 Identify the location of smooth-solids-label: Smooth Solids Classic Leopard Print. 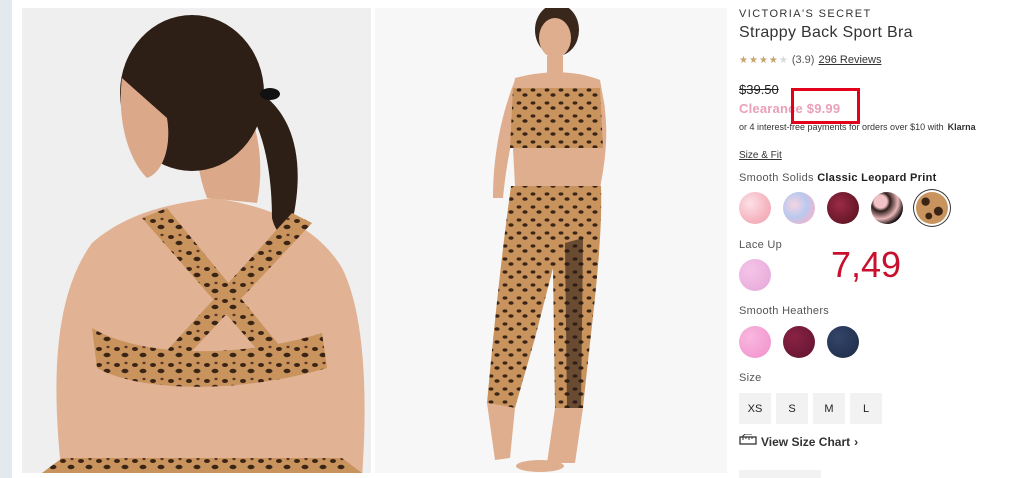
(838, 178).